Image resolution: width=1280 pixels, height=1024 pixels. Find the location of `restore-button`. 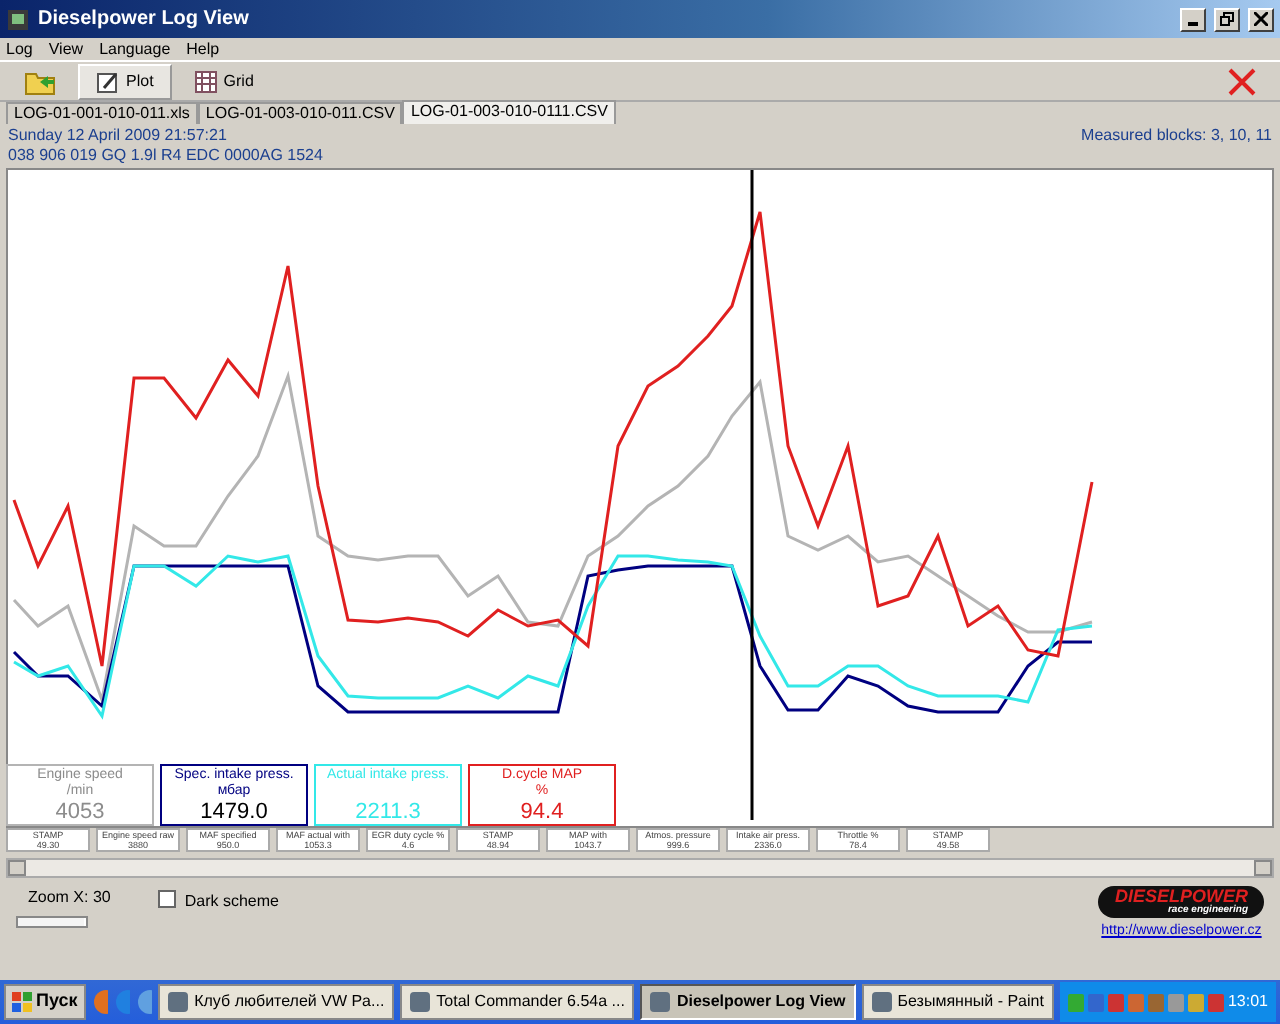

restore-button is located at coordinates (1227, 19).